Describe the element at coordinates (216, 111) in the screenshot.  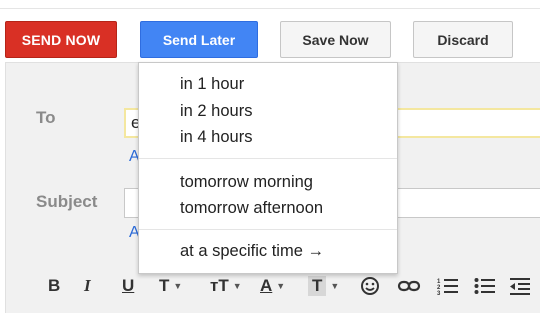
I see `menu-item-2-hours: in 2 hours` at that location.